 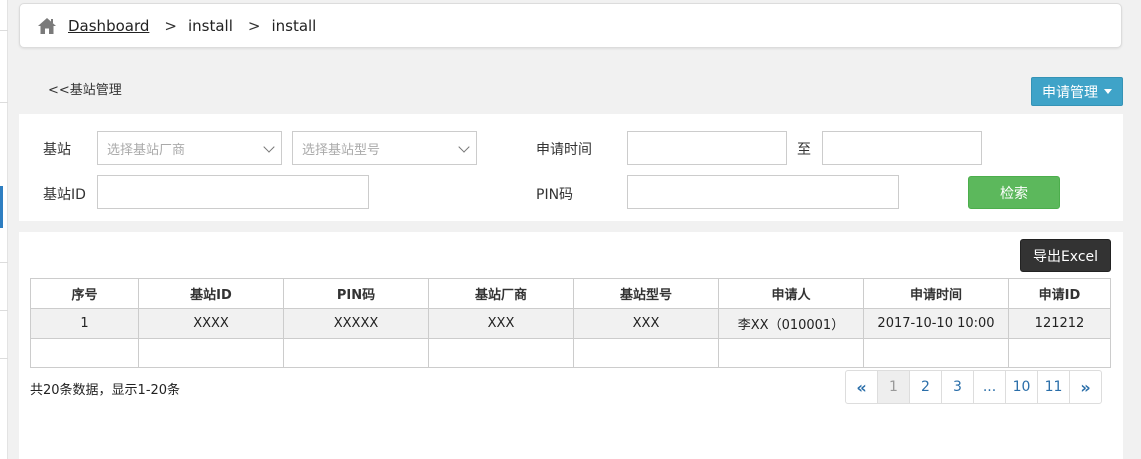 What do you see at coordinates (1053, 387) in the screenshot?
I see `pagination-page: 11` at bounding box center [1053, 387].